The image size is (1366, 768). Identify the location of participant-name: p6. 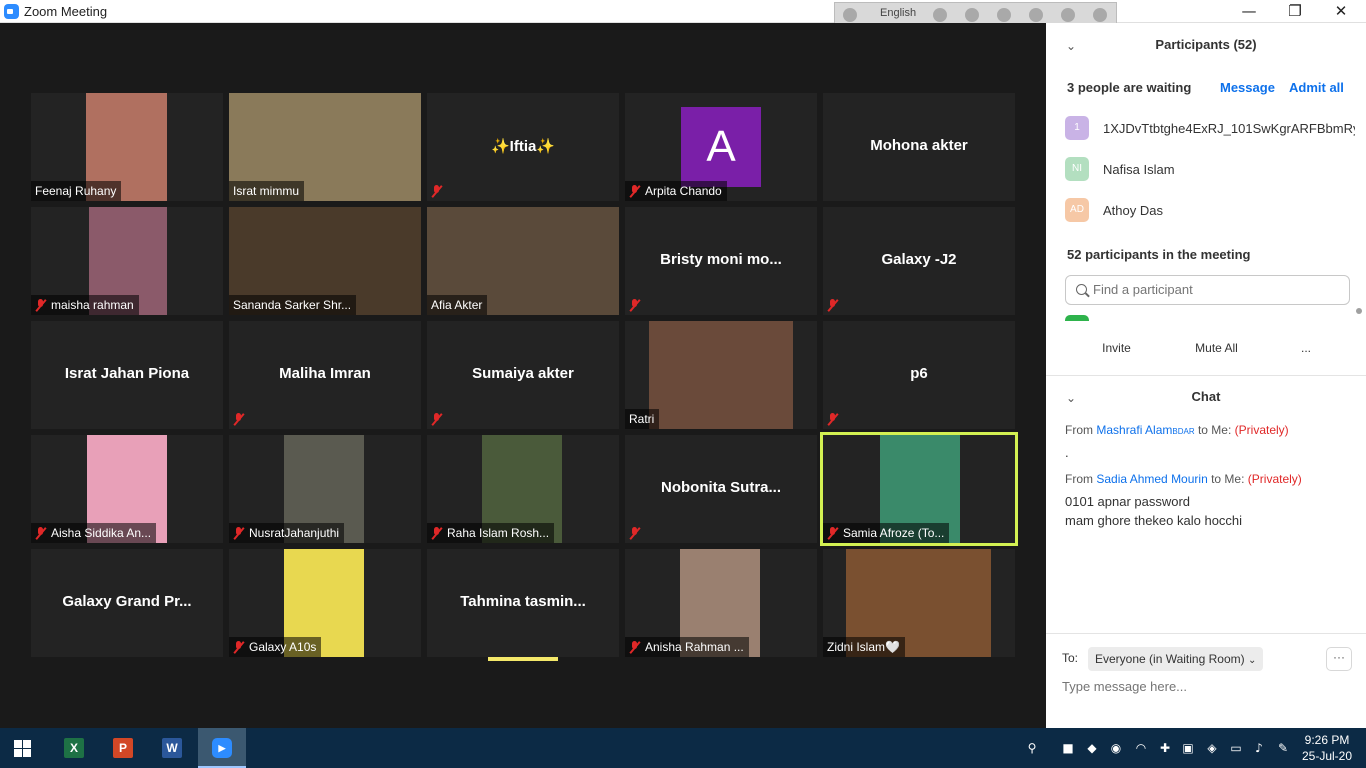
(919, 373).